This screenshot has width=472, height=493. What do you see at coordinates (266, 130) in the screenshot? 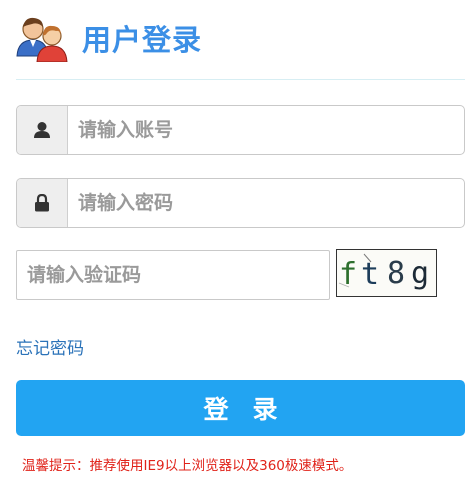
I see `account-input` at bounding box center [266, 130].